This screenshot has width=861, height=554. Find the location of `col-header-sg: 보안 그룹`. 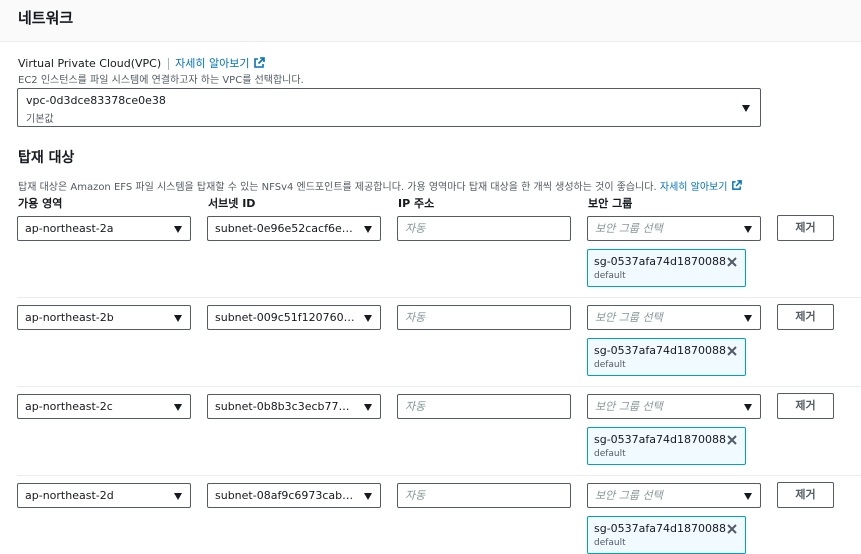

col-header-sg: 보안 그룹 is located at coordinates (610, 203).